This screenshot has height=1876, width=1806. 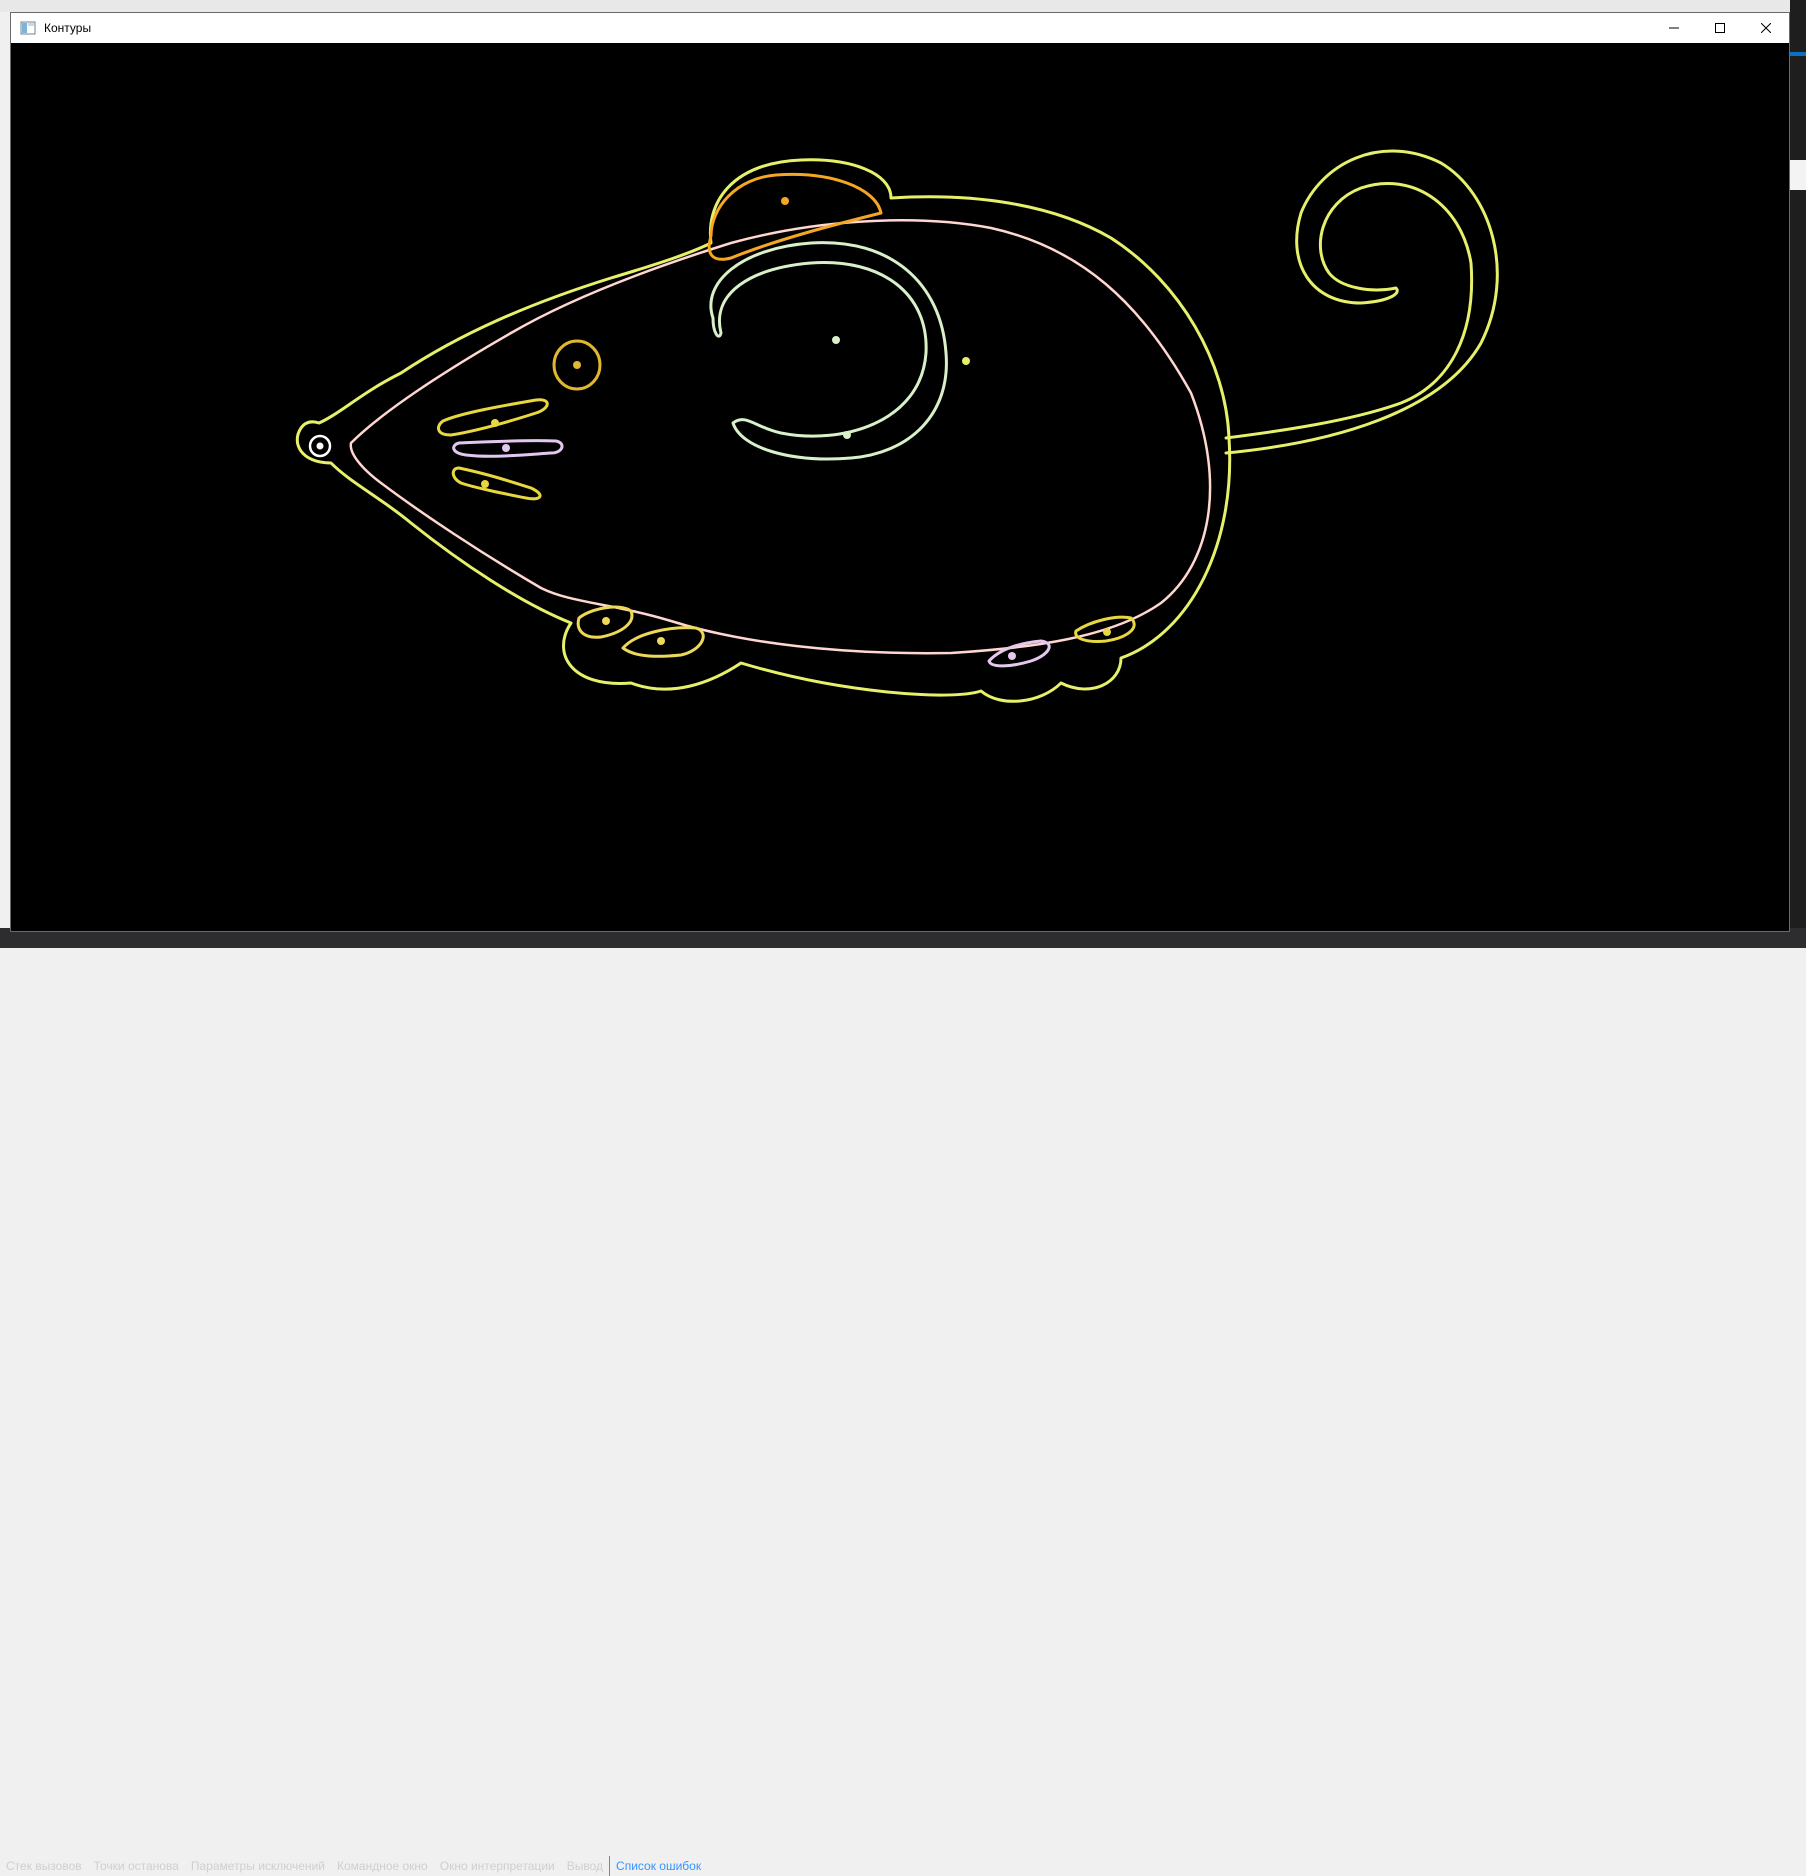 What do you see at coordinates (1798, 474) in the screenshot?
I see `background-ide-side` at bounding box center [1798, 474].